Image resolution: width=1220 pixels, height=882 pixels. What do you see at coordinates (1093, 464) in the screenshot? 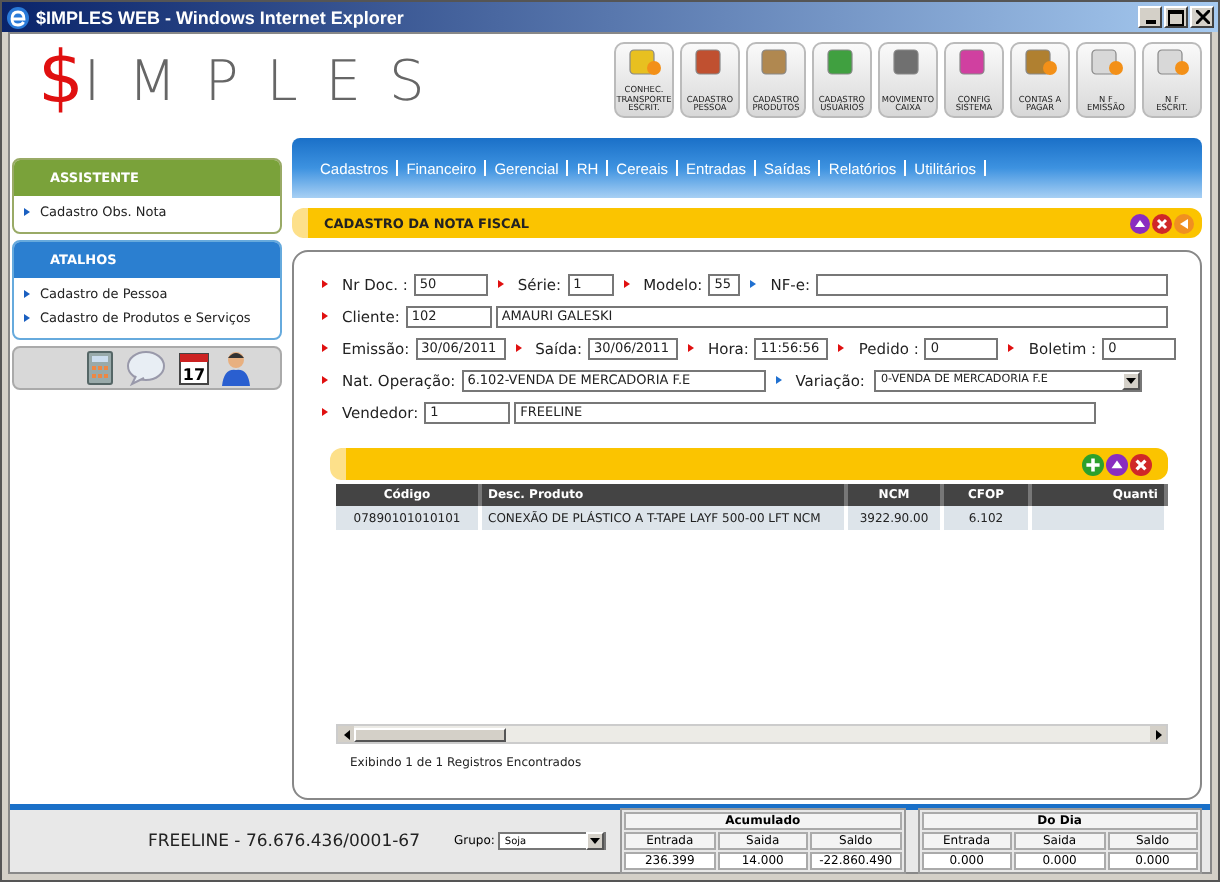
I see `add-icon` at bounding box center [1093, 464].